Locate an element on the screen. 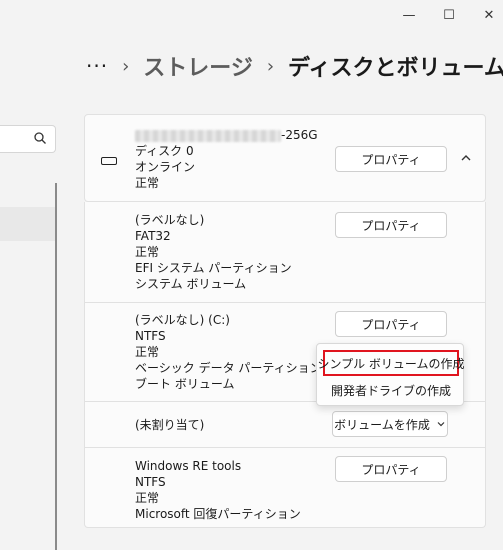  disk-name-suffix: -256G is located at coordinates (299, 135).